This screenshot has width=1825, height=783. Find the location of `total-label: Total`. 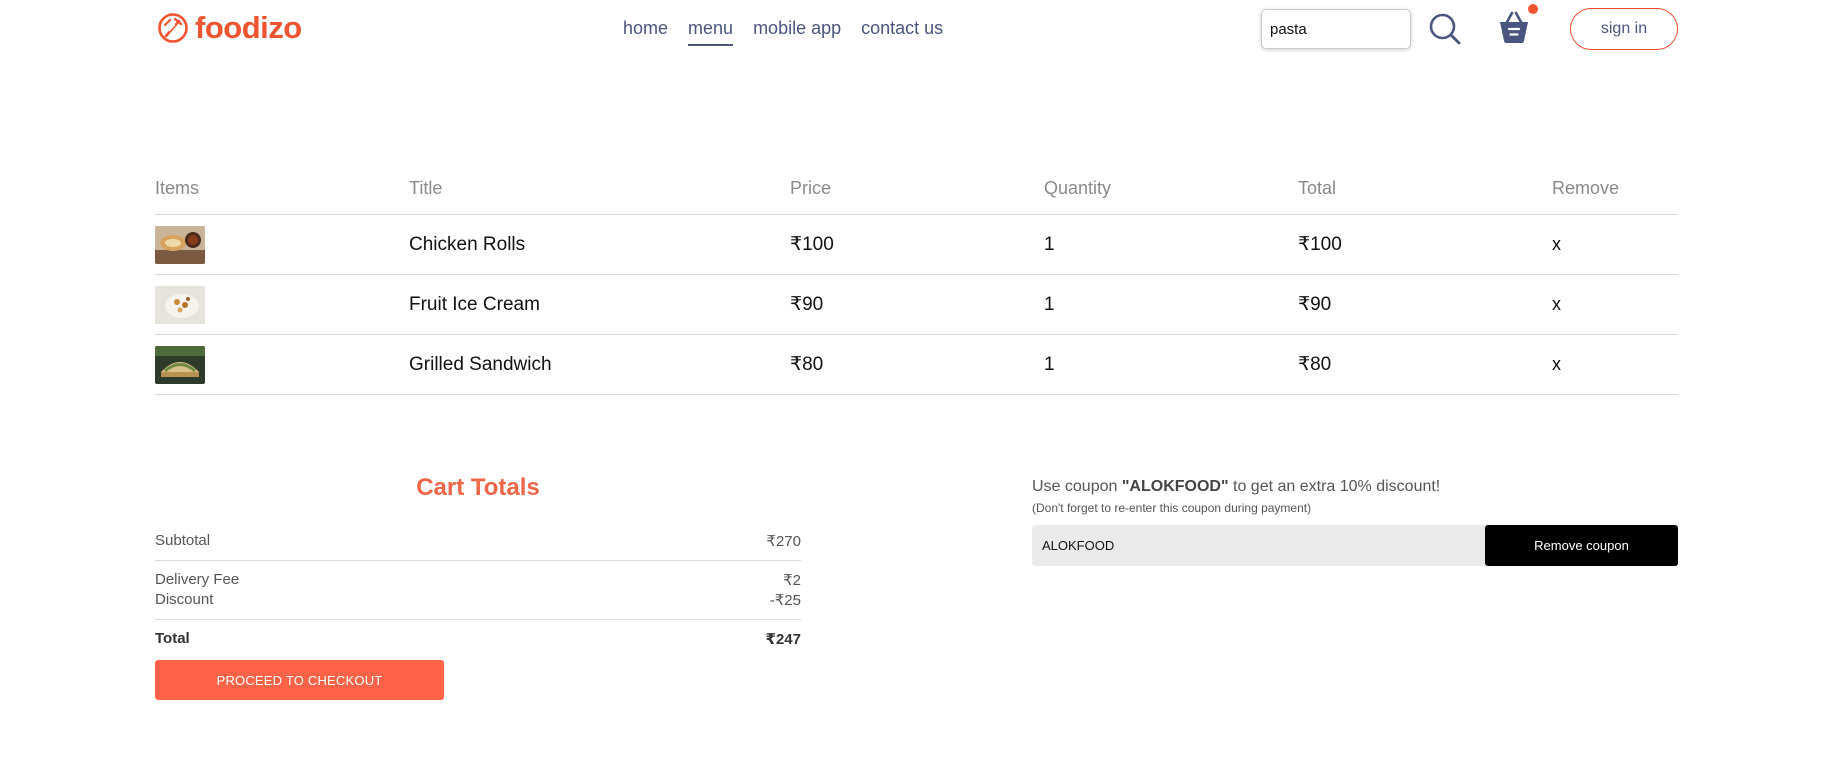

total-label: Total is located at coordinates (172, 638).